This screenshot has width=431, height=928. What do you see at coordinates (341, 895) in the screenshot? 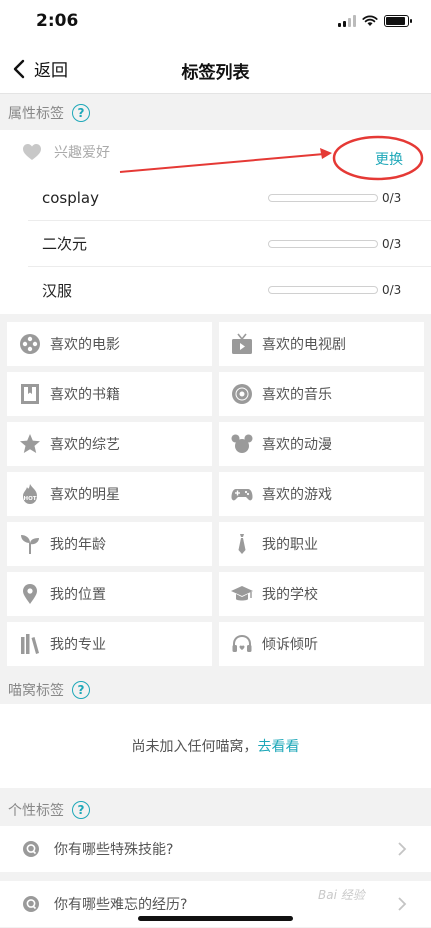
I see `watermark: Bai 经验` at bounding box center [341, 895].